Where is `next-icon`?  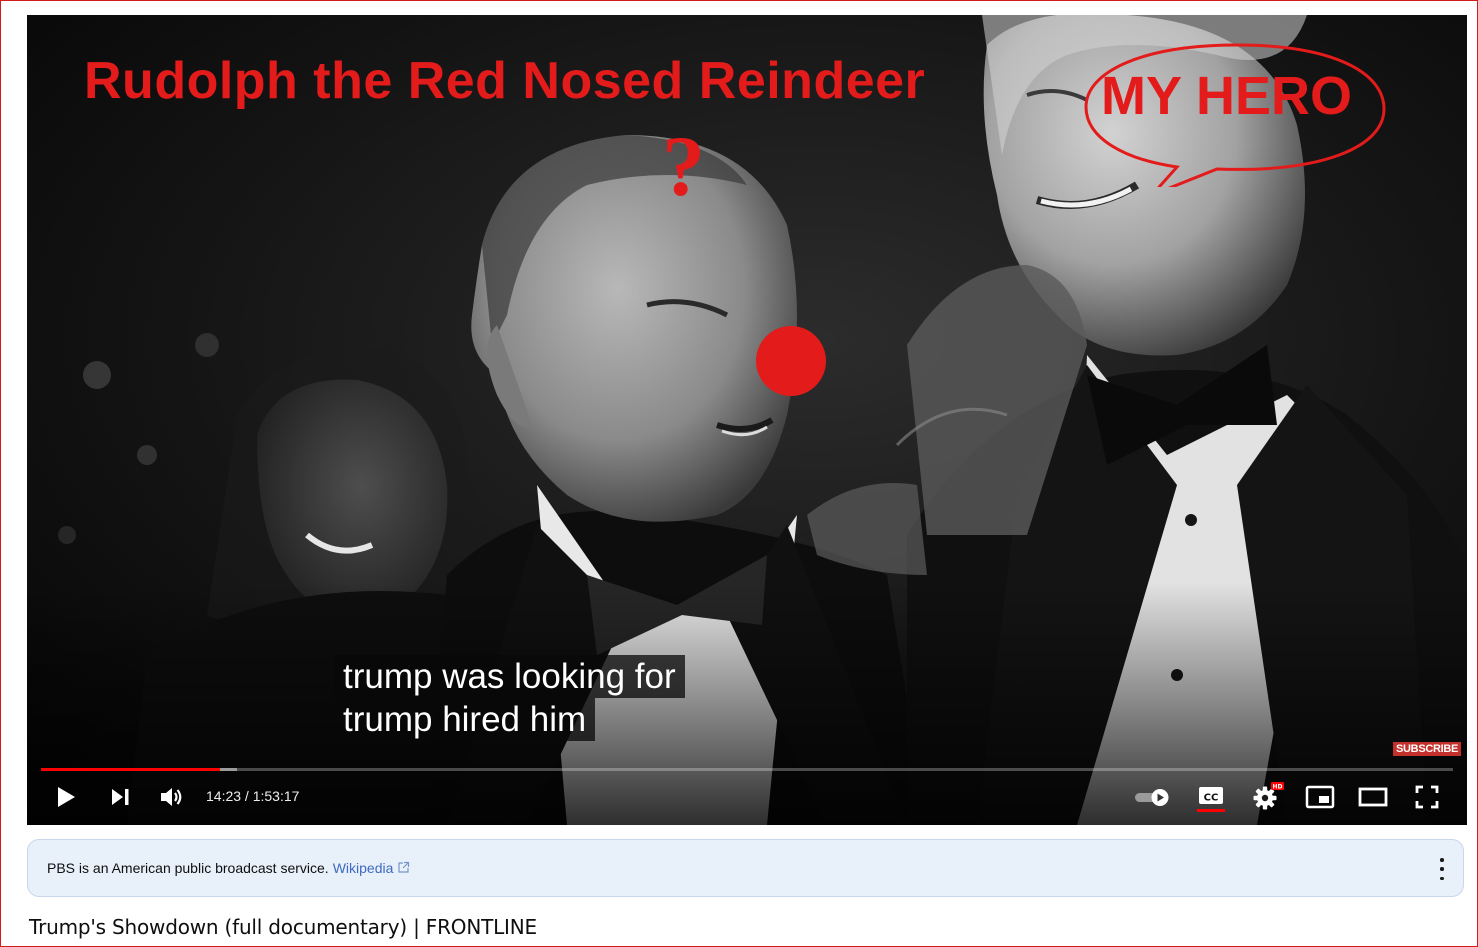
next-icon is located at coordinates (120, 797).